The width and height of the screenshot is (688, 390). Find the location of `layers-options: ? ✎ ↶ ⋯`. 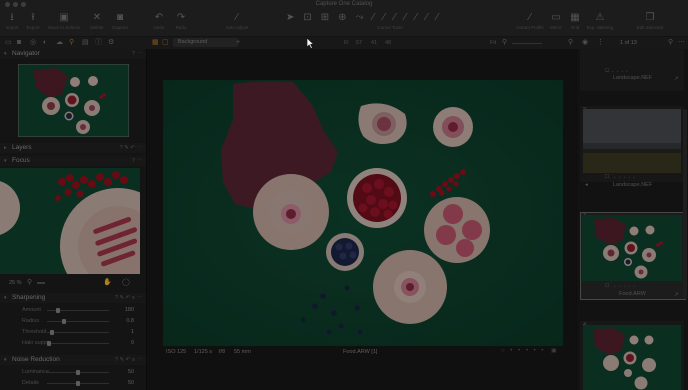

layers-options: ? ✎ ↶ ⋯ is located at coordinates (131, 148).